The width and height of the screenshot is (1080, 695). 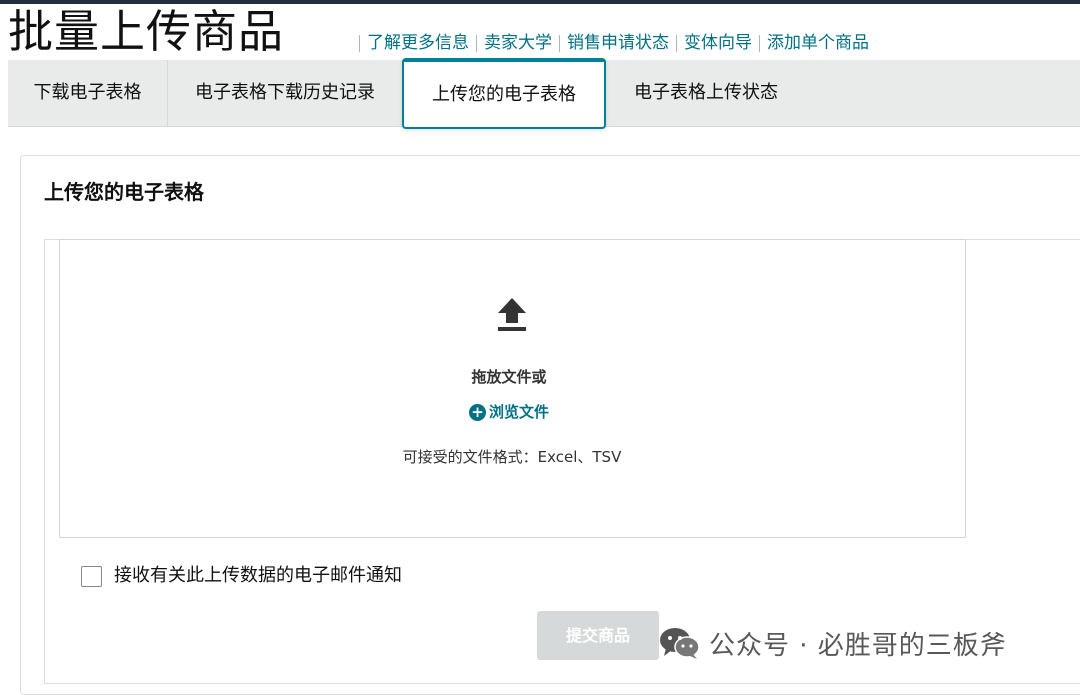 I want to click on watermark-text: 公众号 · 必胜哥的三板斧, so click(x=858, y=645).